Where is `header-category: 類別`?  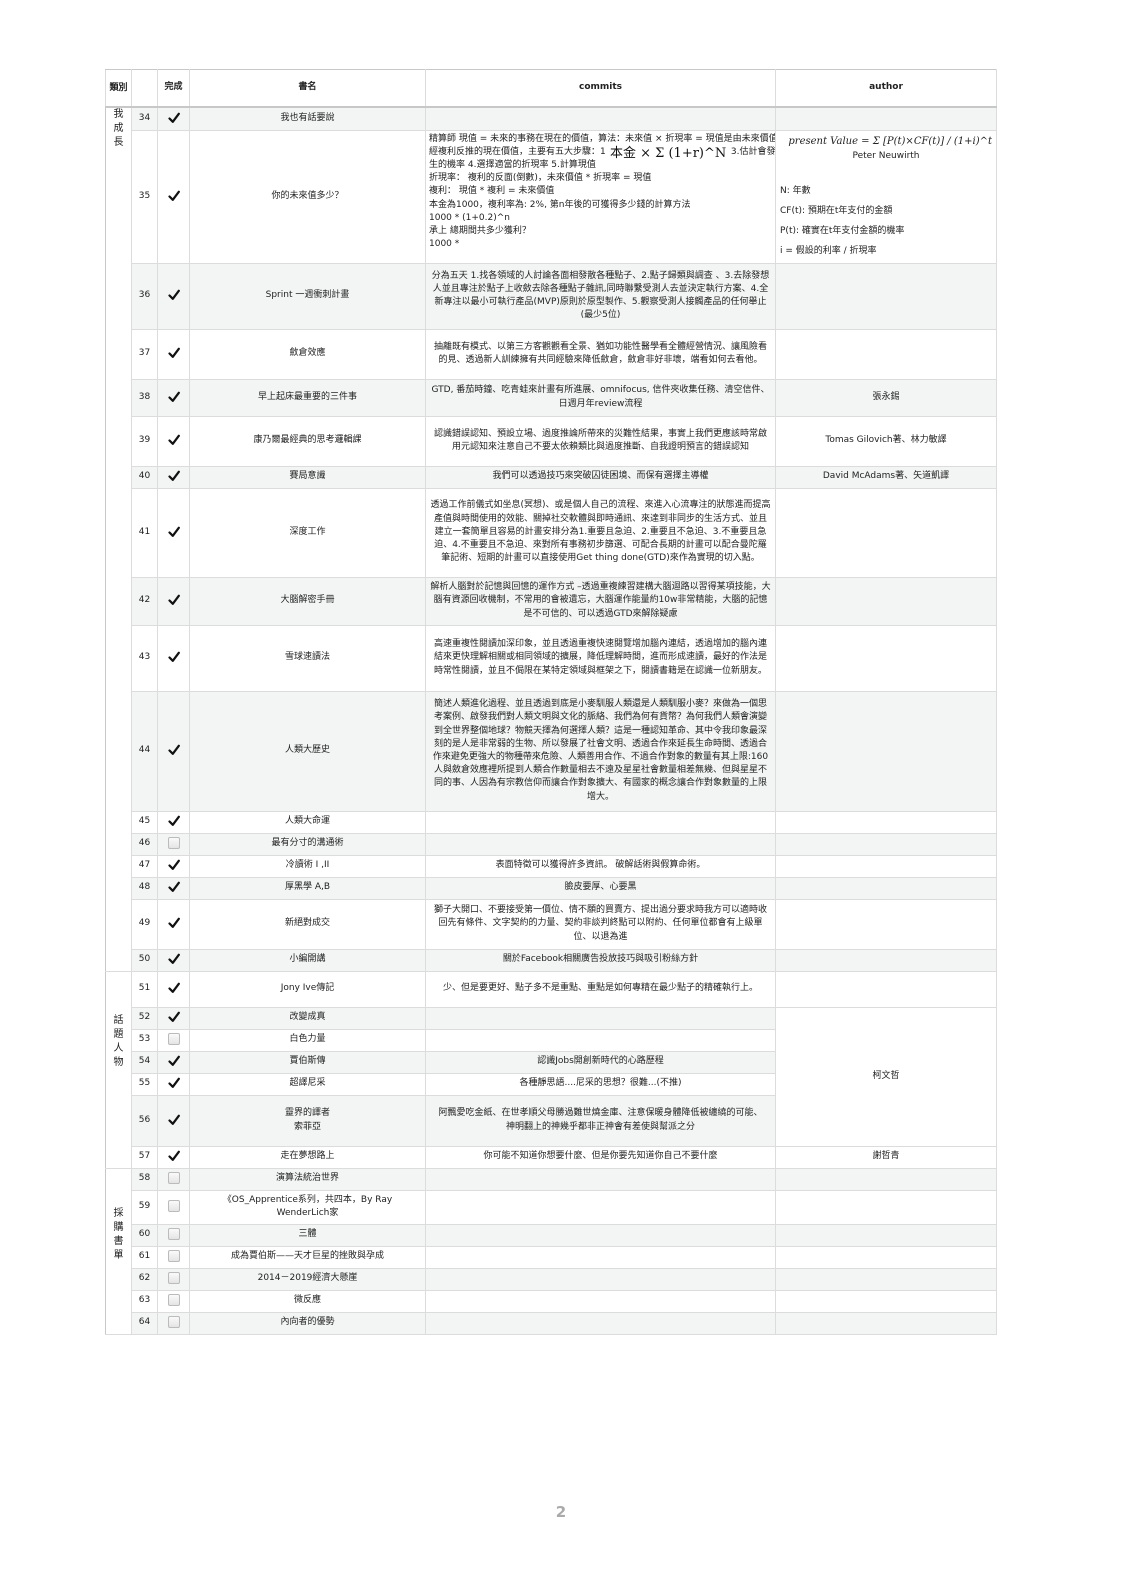 header-category: 類別 is located at coordinates (118, 88).